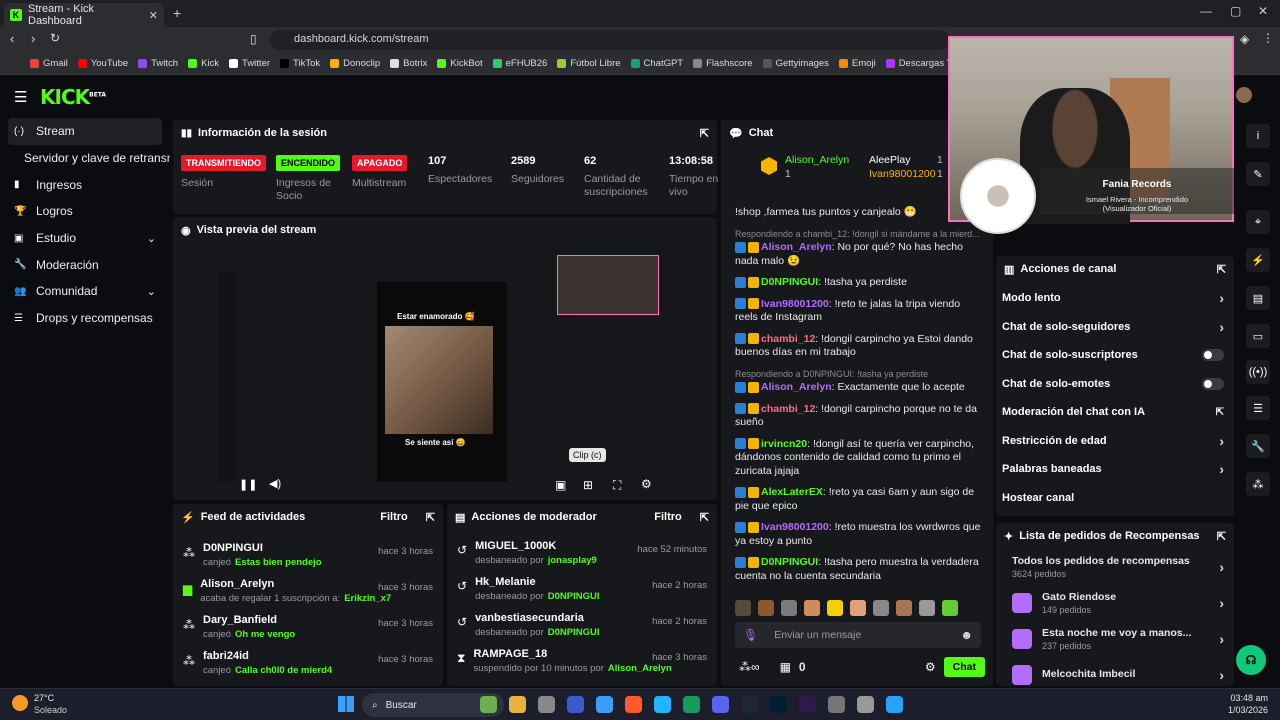 The image size is (1280, 720). Describe the element at coordinates (1115, 298) in the screenshot. I see `channel-action-1: Modo lento ›` at that location.